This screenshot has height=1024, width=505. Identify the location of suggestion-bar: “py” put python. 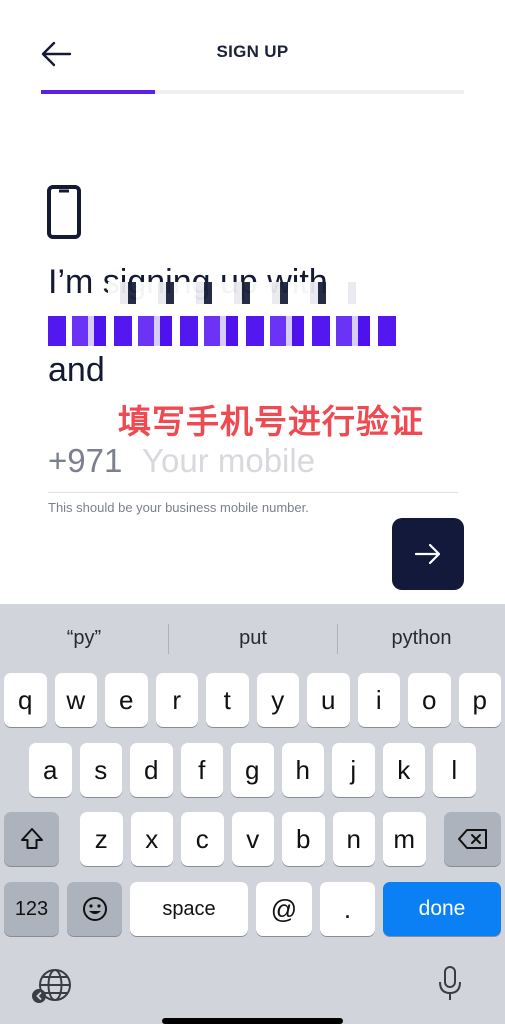
(252, 638).